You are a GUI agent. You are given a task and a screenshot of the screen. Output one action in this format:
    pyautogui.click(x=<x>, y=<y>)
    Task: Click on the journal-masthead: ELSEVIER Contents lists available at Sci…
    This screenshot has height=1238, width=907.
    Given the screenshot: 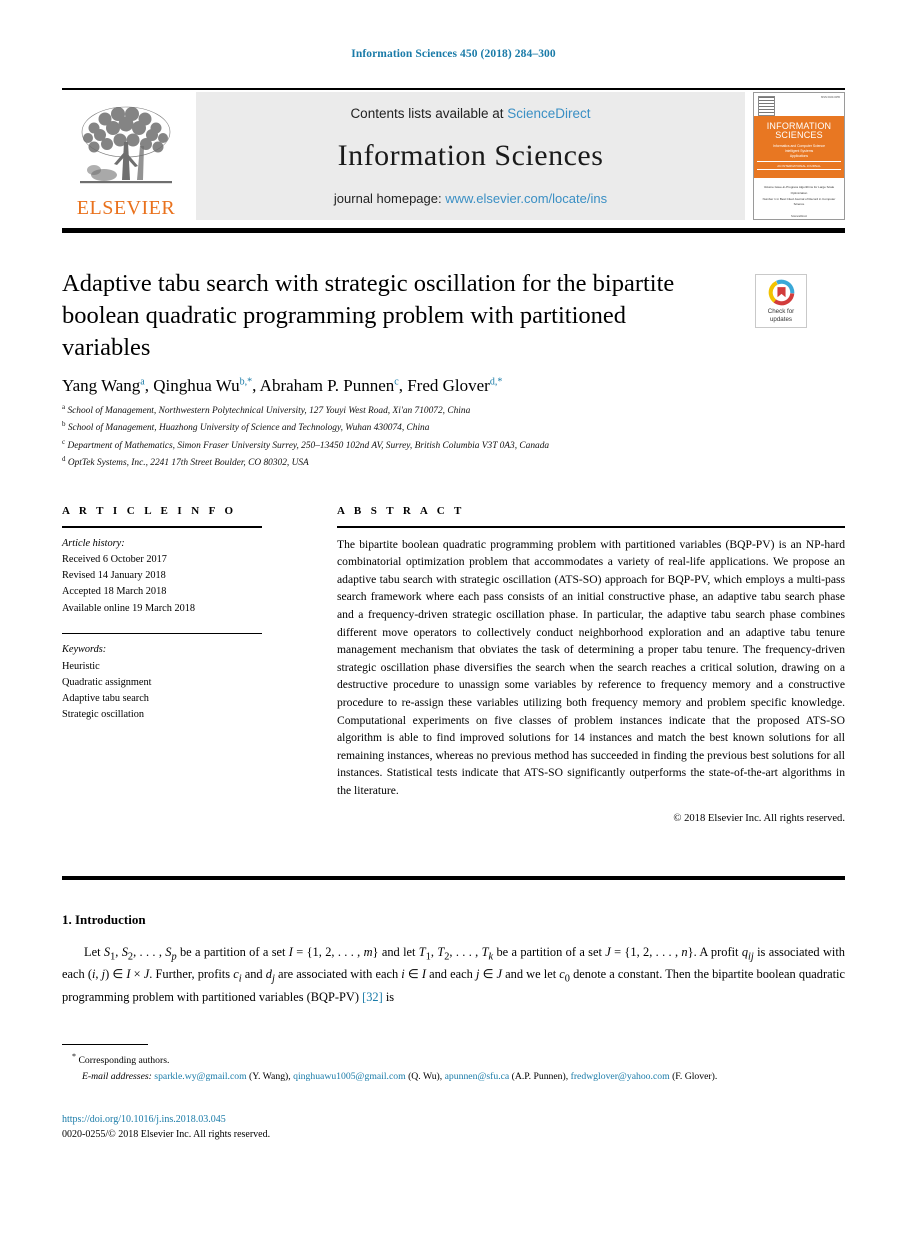 What is the action you would take?
    pyautogui.click(x=453, y=156)
    